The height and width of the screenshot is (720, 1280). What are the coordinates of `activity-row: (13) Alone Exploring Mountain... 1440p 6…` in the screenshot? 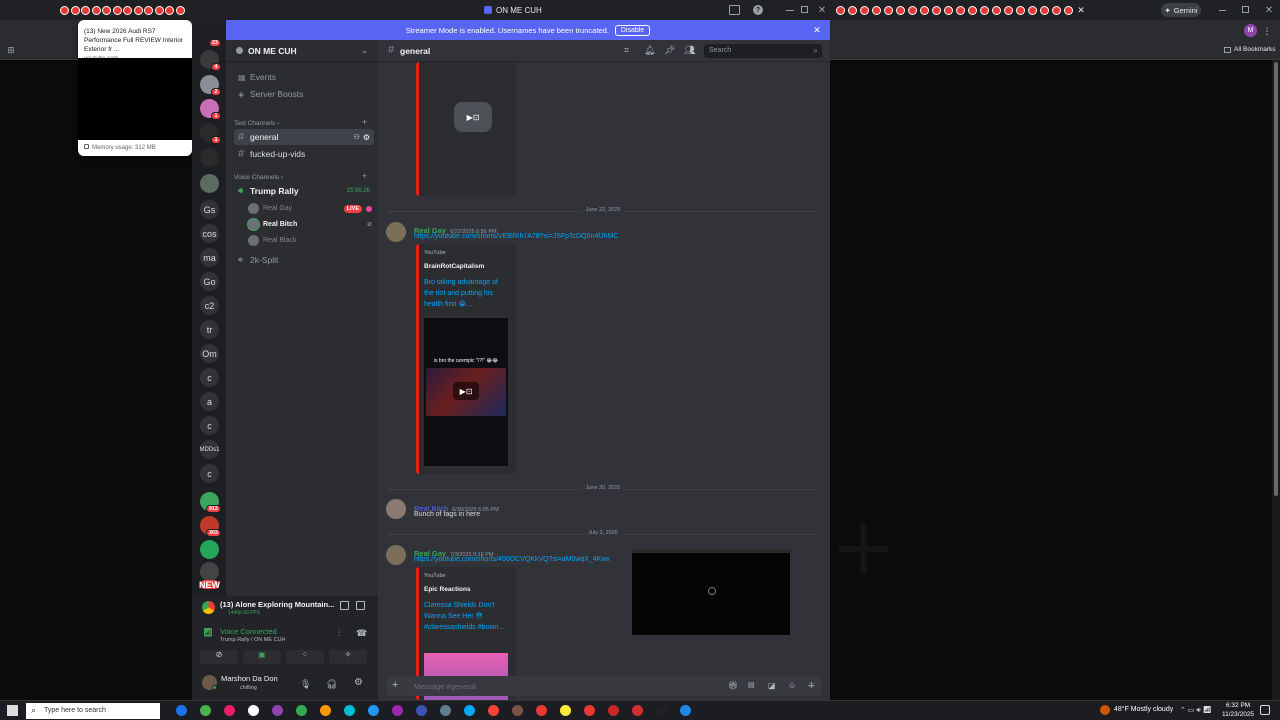 It's located at (285, 608).